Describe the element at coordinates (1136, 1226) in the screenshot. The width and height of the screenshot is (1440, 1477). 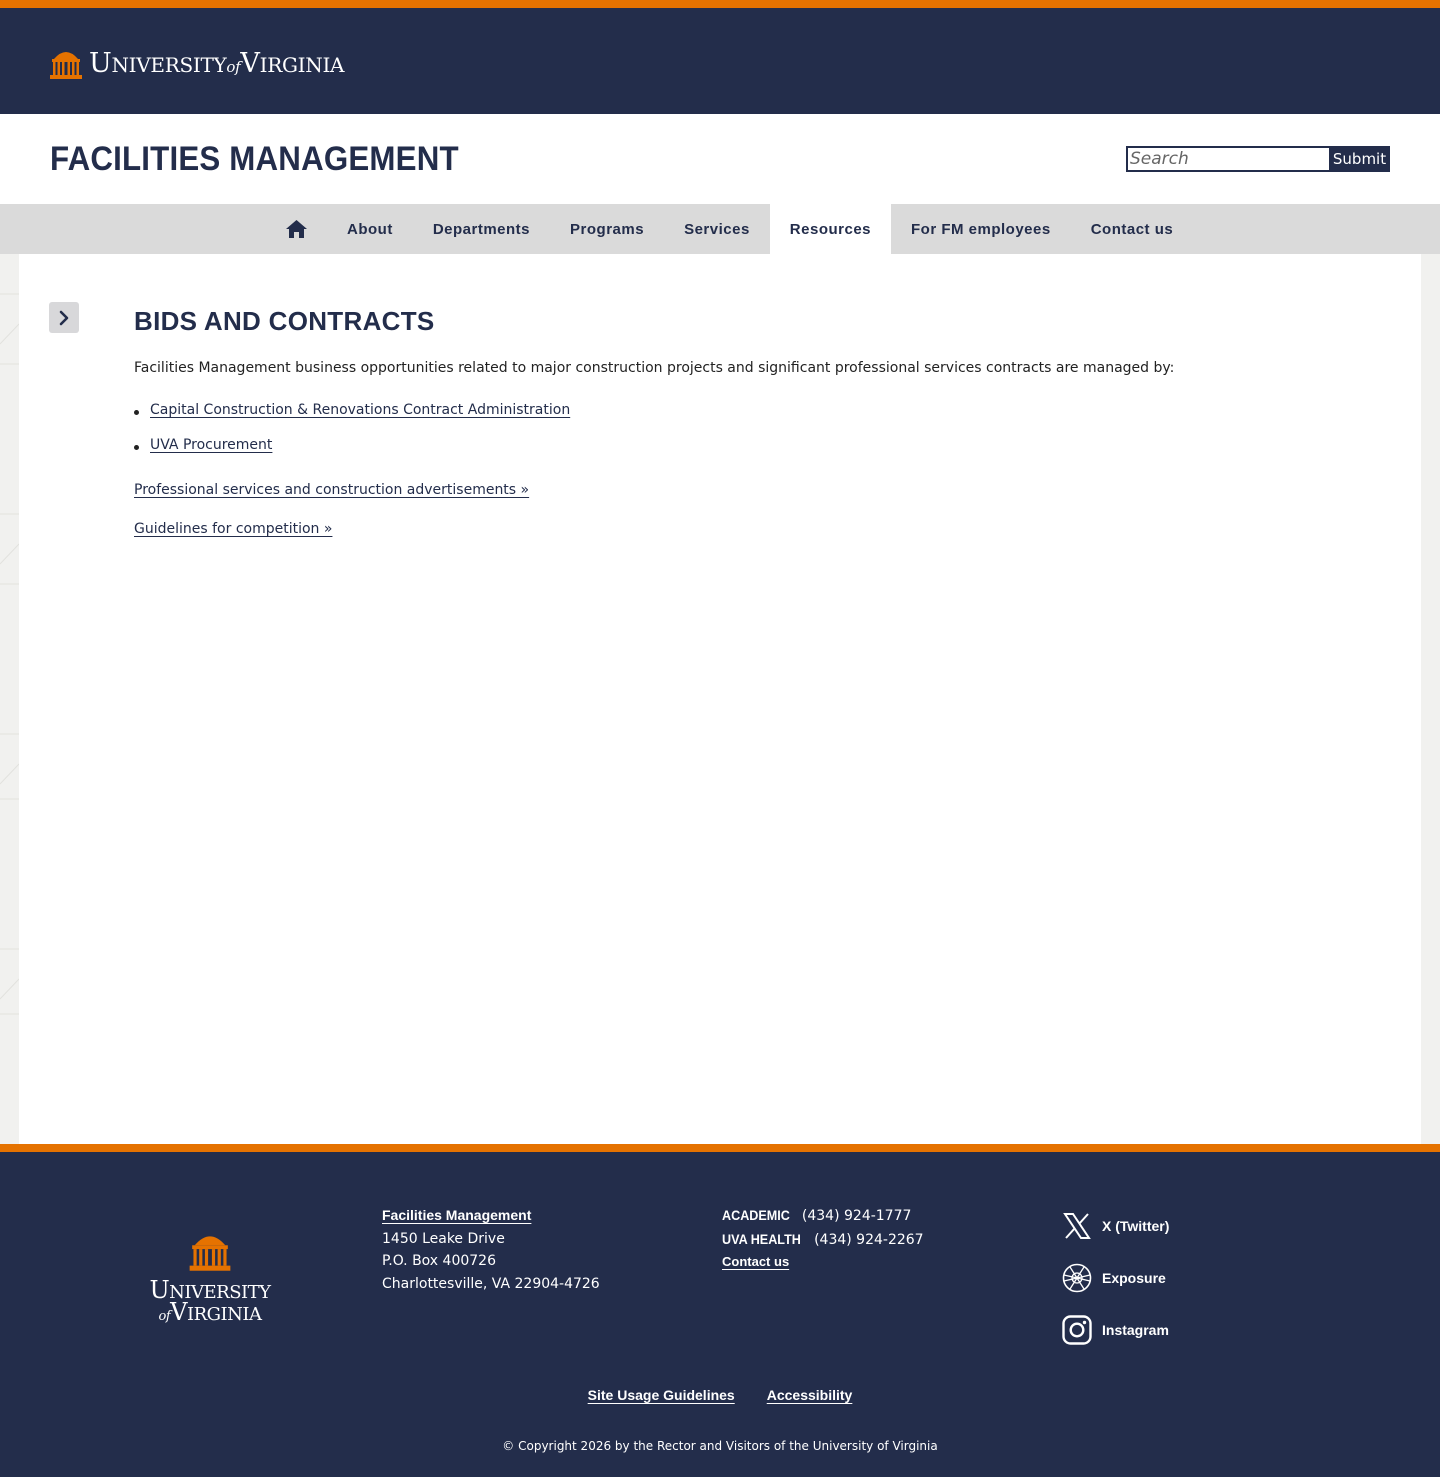
I see `social-label: X (Twitter)` at that location.